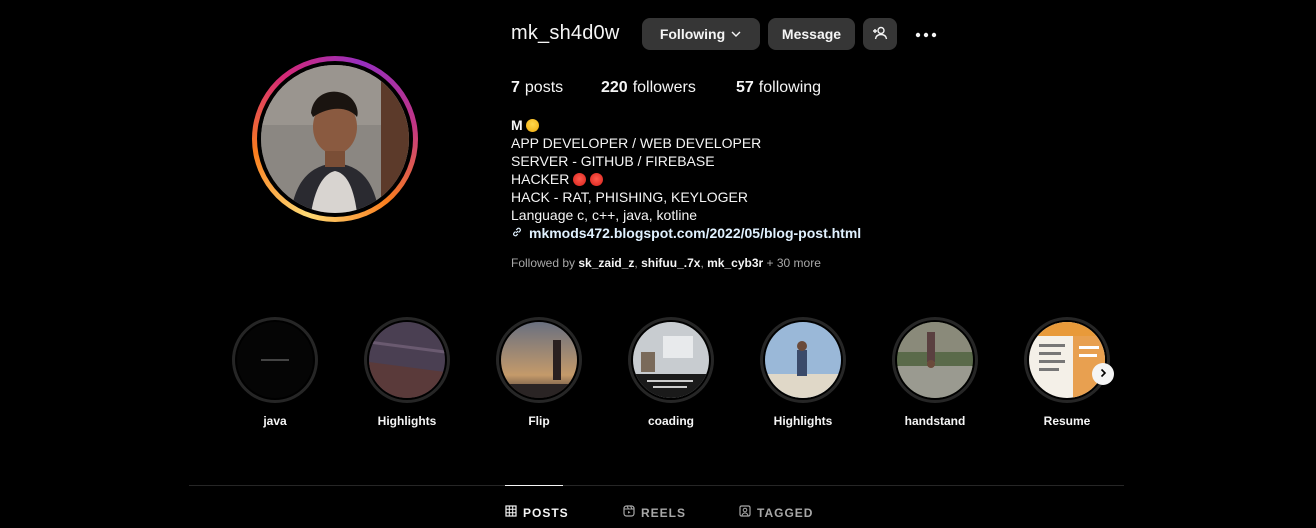 This screenshot has width=1316, height=528. Describe the element at coordinates (539, 421) in the screenshot. I see `highlight-label: Flip` at that location.